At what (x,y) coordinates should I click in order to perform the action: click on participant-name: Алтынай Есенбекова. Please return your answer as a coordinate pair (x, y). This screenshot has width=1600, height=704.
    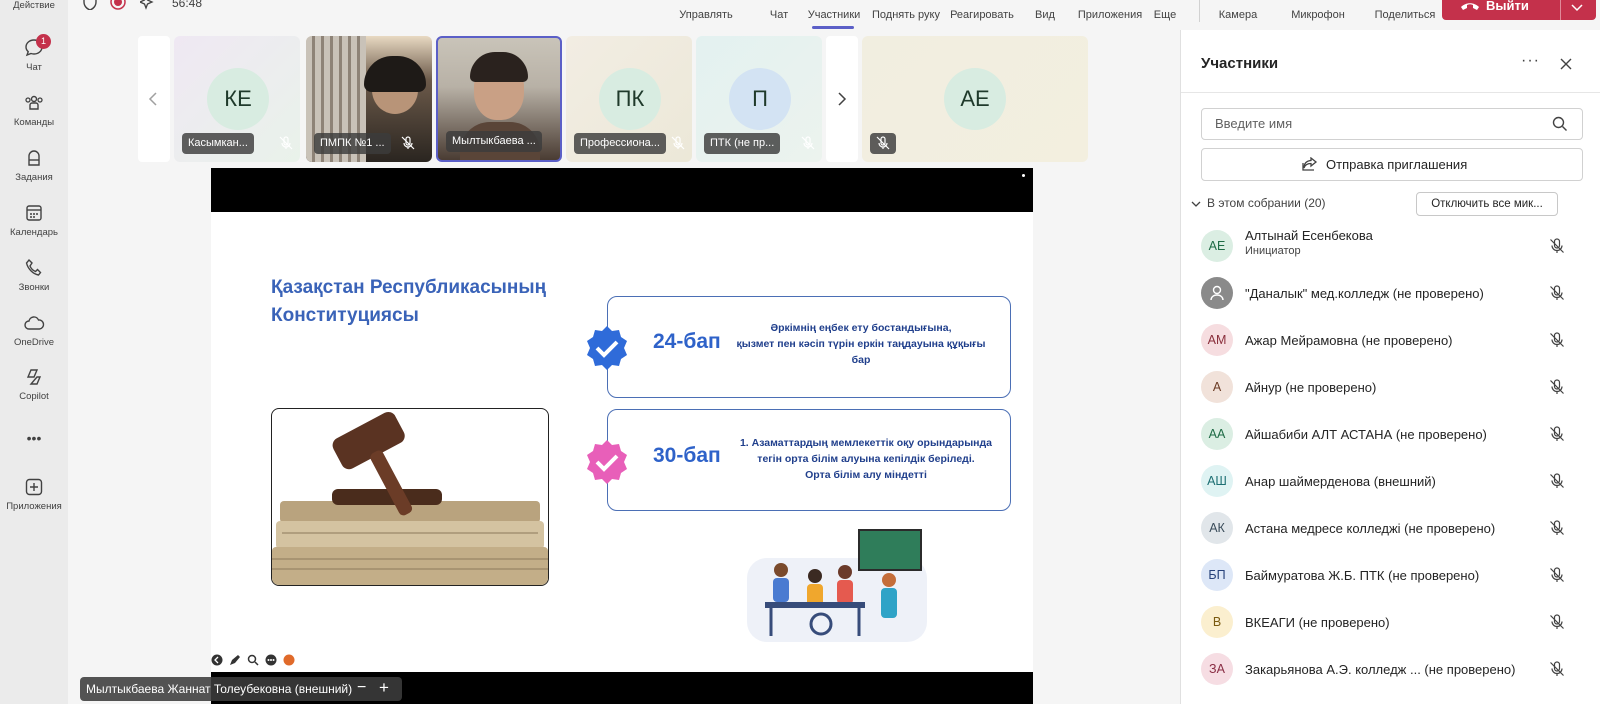
    Looking at the image, I should click on (1309, 235).